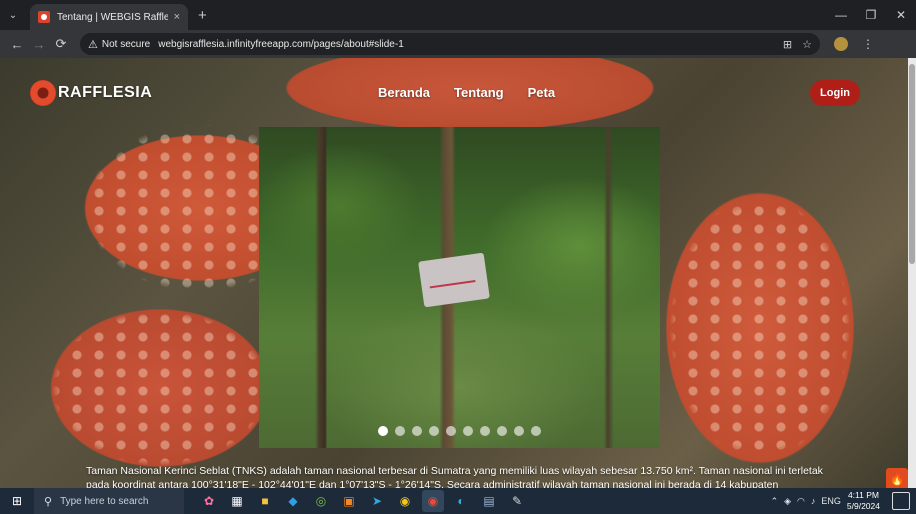  I want to click on carousel-indicators, so click(459, 431).